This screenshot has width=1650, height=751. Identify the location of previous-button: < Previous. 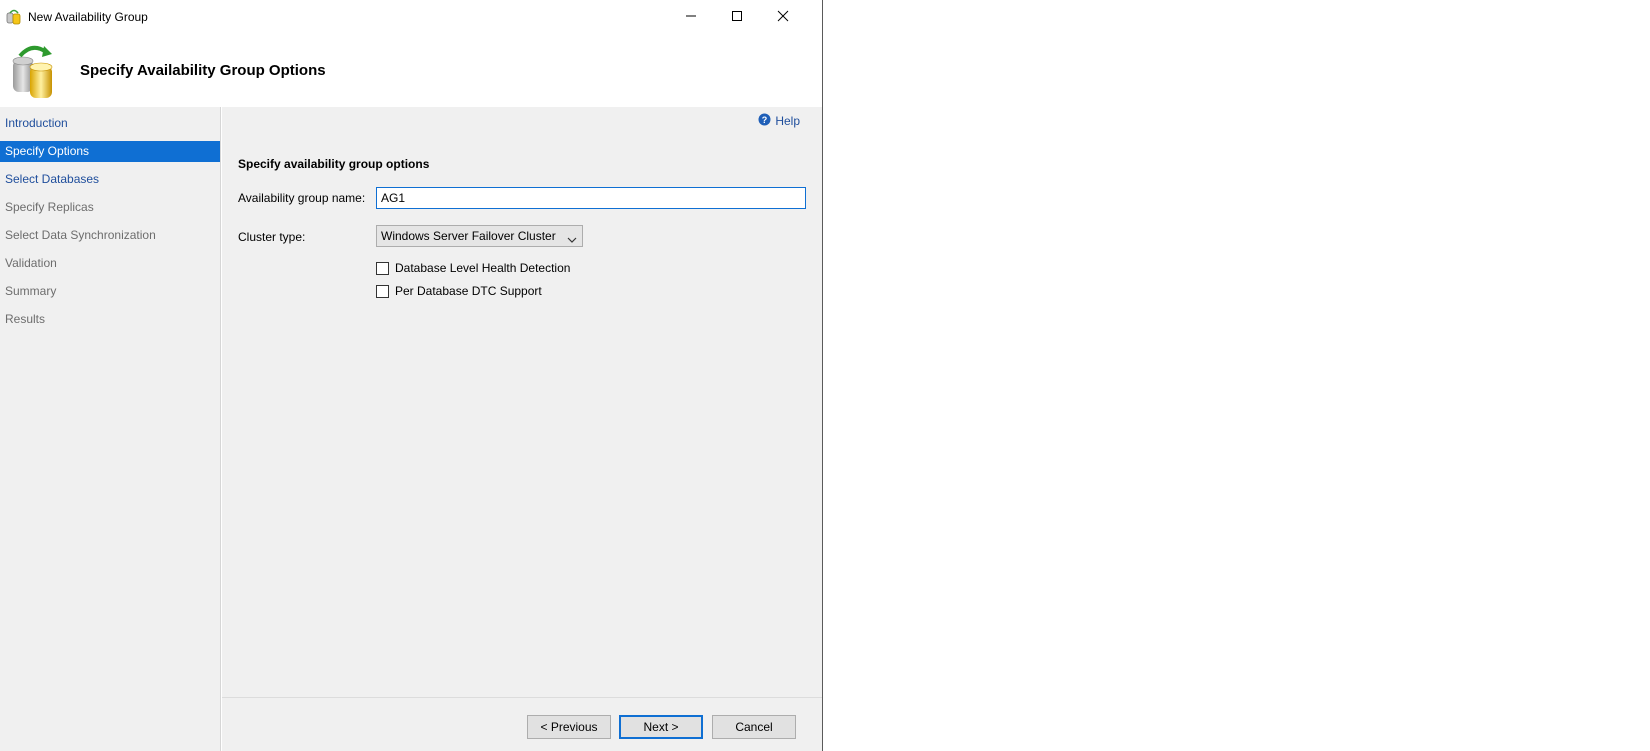
(569, 727).